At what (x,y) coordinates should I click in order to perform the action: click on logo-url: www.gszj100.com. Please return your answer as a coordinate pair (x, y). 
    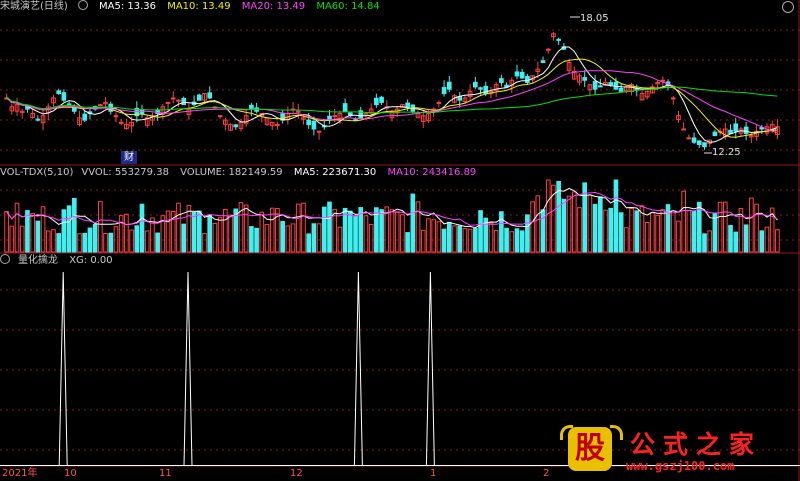
    Looking at the image, I should click on (680, 466).